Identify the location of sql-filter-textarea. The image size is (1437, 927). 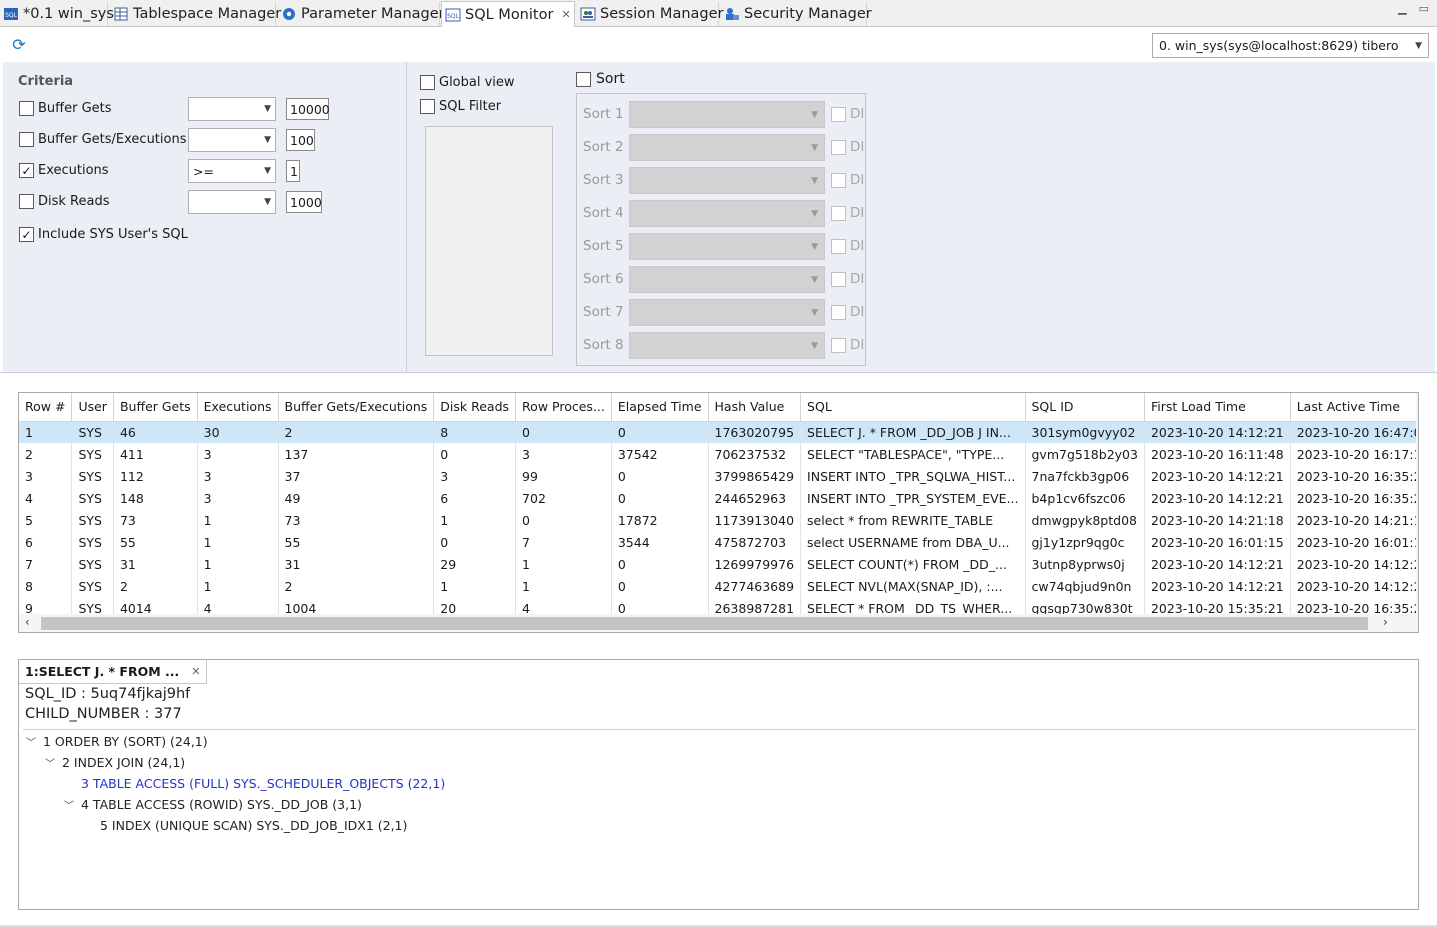
(489, 241).